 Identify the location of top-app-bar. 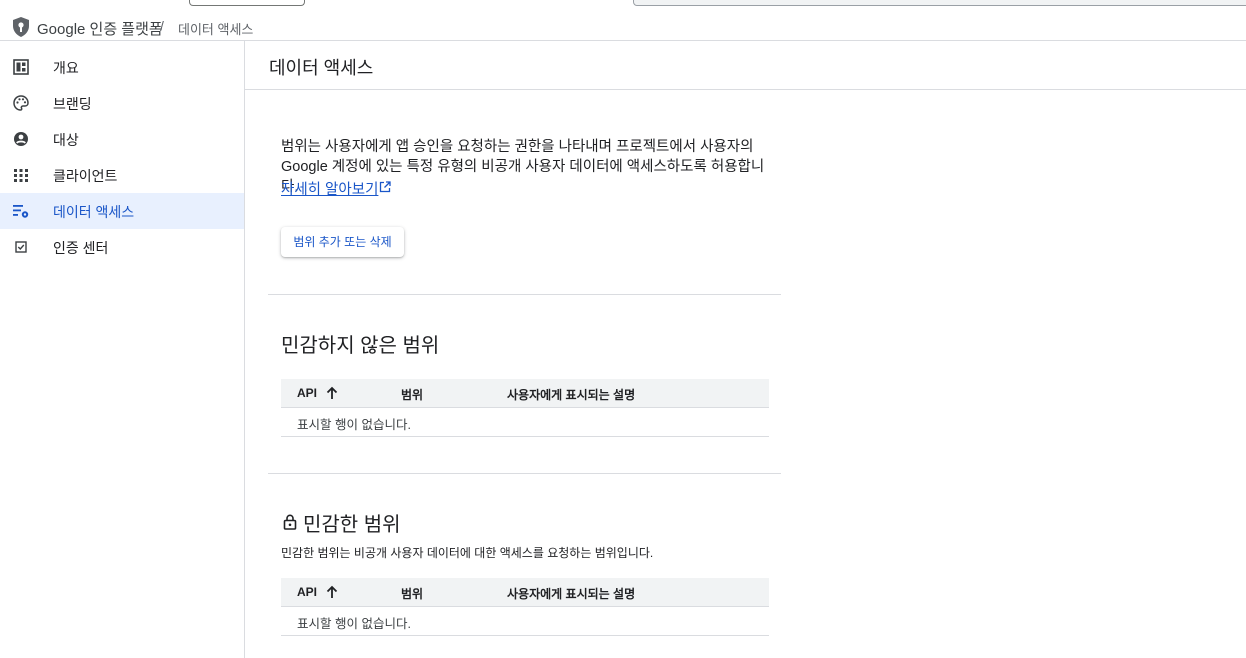
(623, 7).